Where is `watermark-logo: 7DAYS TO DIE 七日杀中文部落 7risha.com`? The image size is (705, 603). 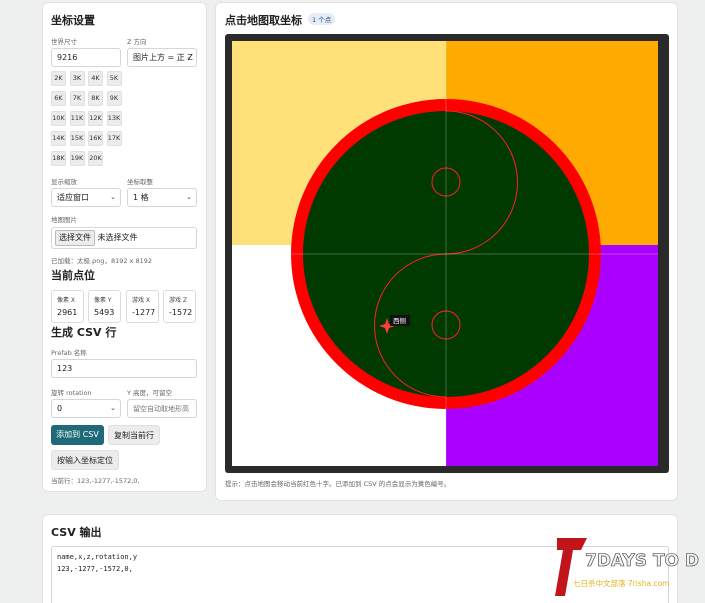
watermark-logo: 7DAYS TO DIE 七日杀中文部落 7risha.com is located at coordinates (630, 567).